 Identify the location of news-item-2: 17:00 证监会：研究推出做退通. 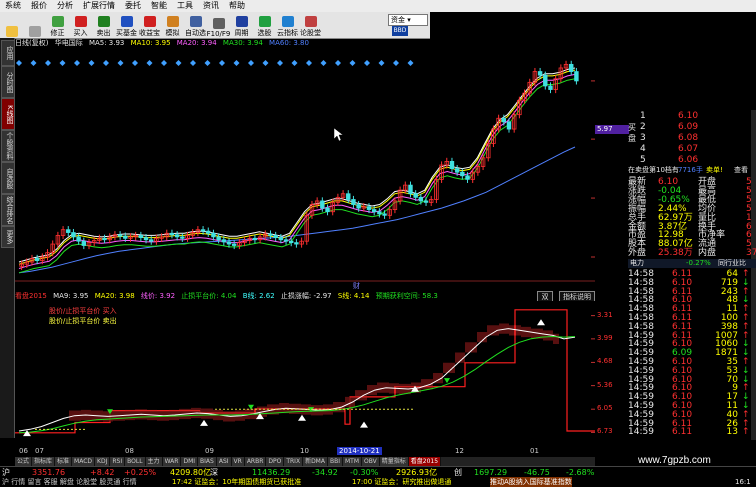
(401, 482).